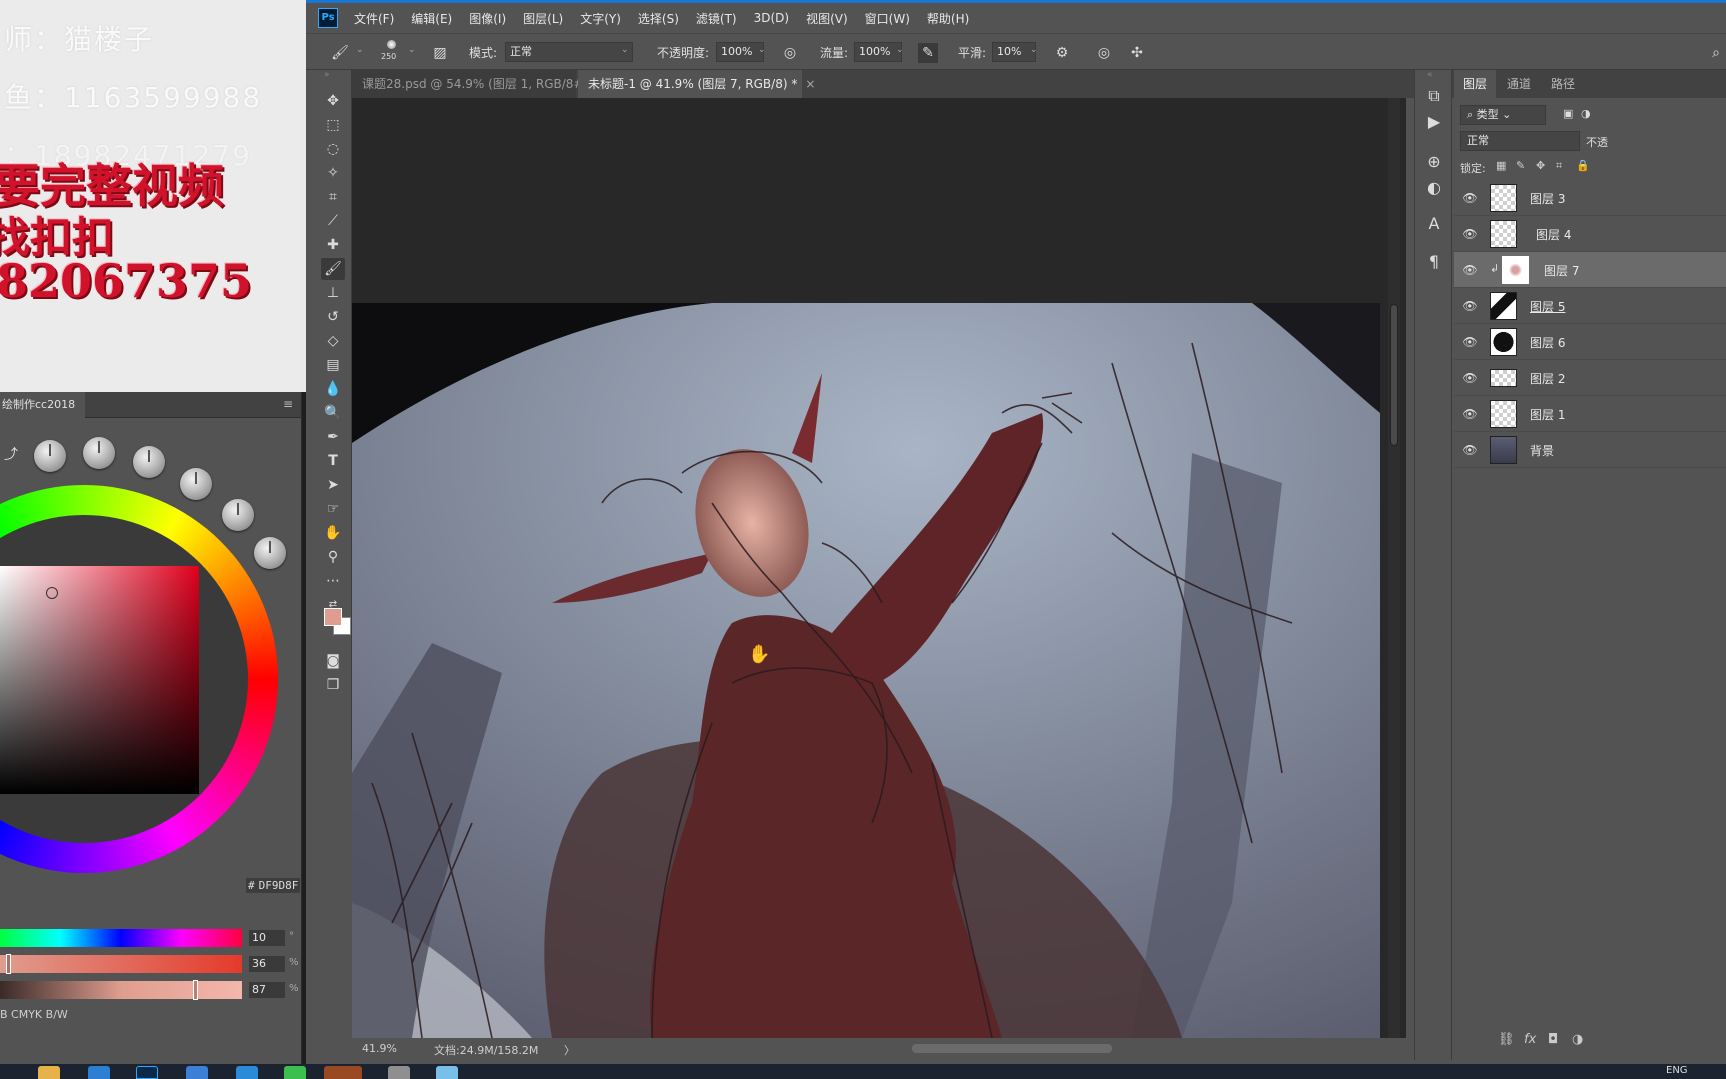  I want to click on shape-tool-icon: ☞, so click(333, 509).